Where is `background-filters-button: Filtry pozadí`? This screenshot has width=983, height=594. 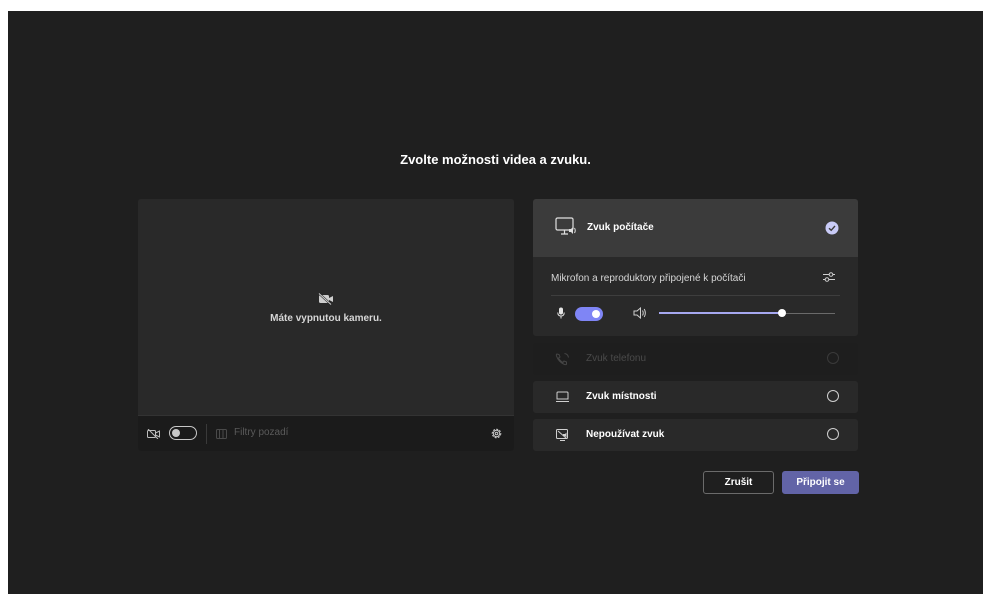 background-filters-button: Filtry pozadí is located at coordinates (261, 432).